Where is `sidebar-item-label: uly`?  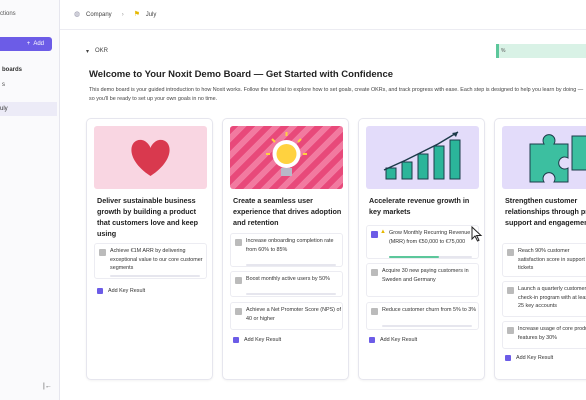
sidebar-item-label: uly is located at coordinates (4, 109).